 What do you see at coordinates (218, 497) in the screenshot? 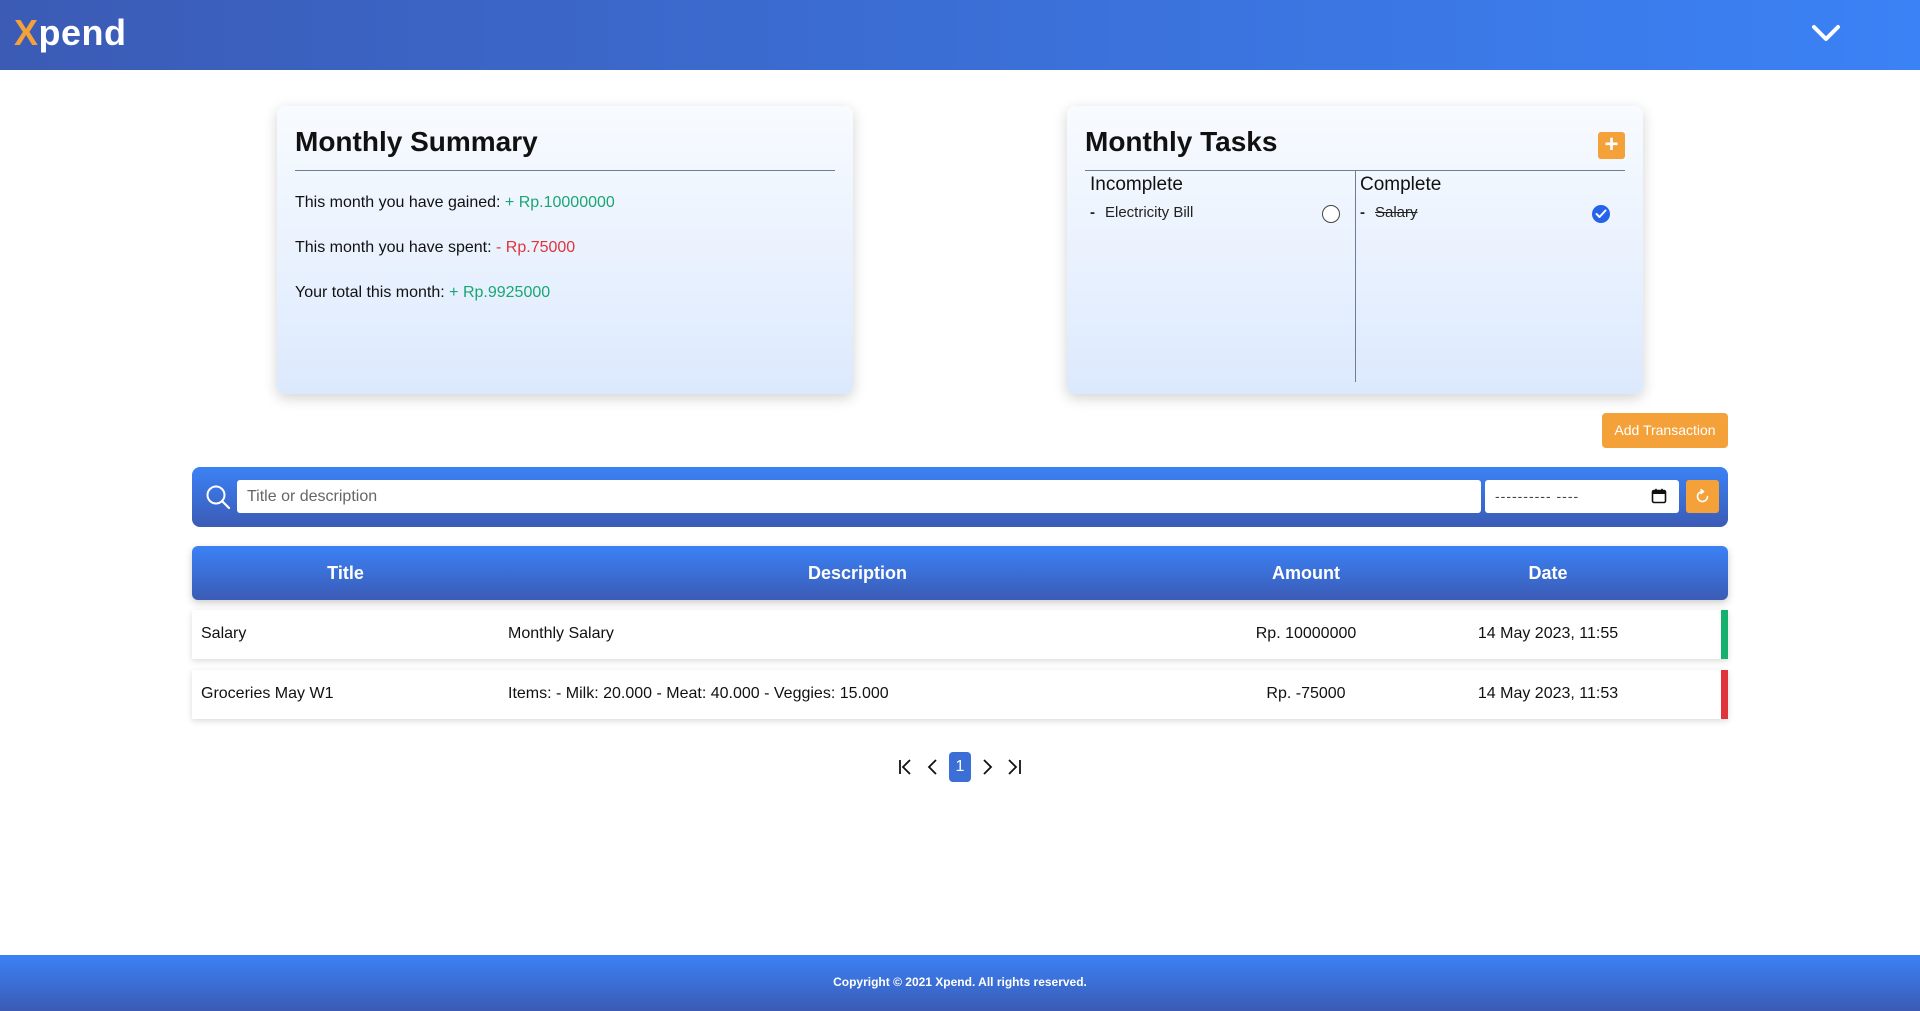
I see `search-icon` at bounding box center [218, 497].